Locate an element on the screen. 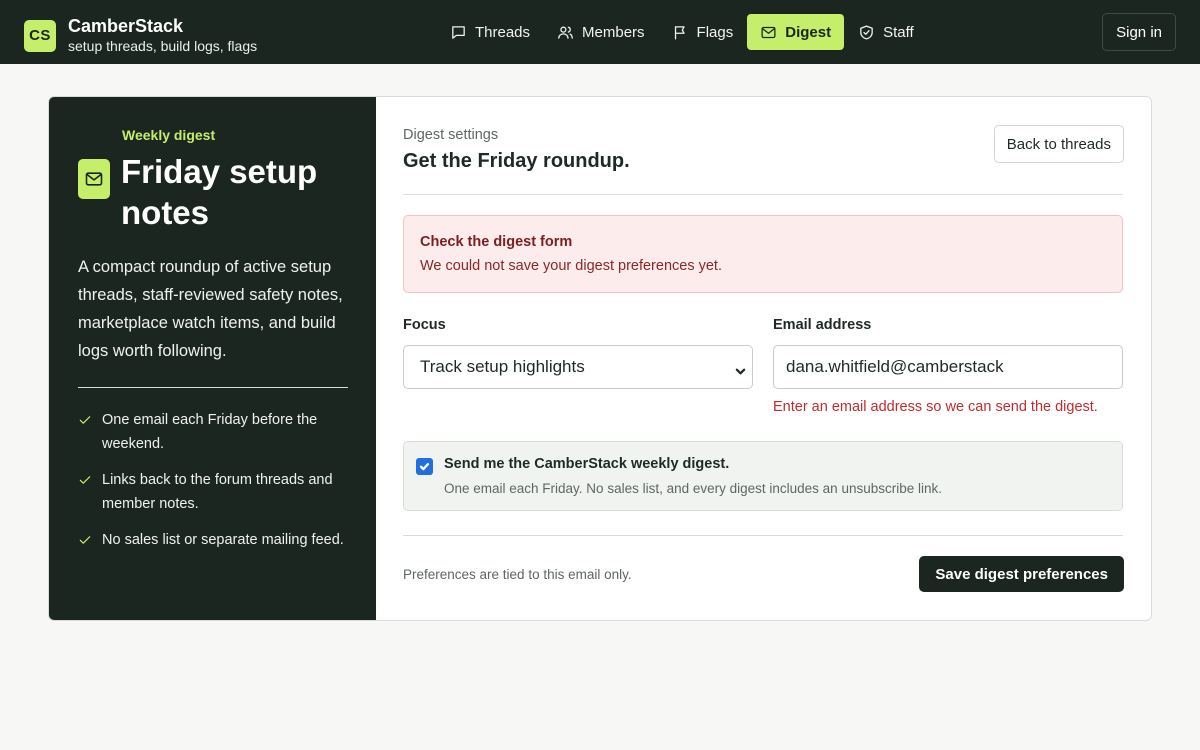  nav-staff: Staff is located at coordinates (886, 32).